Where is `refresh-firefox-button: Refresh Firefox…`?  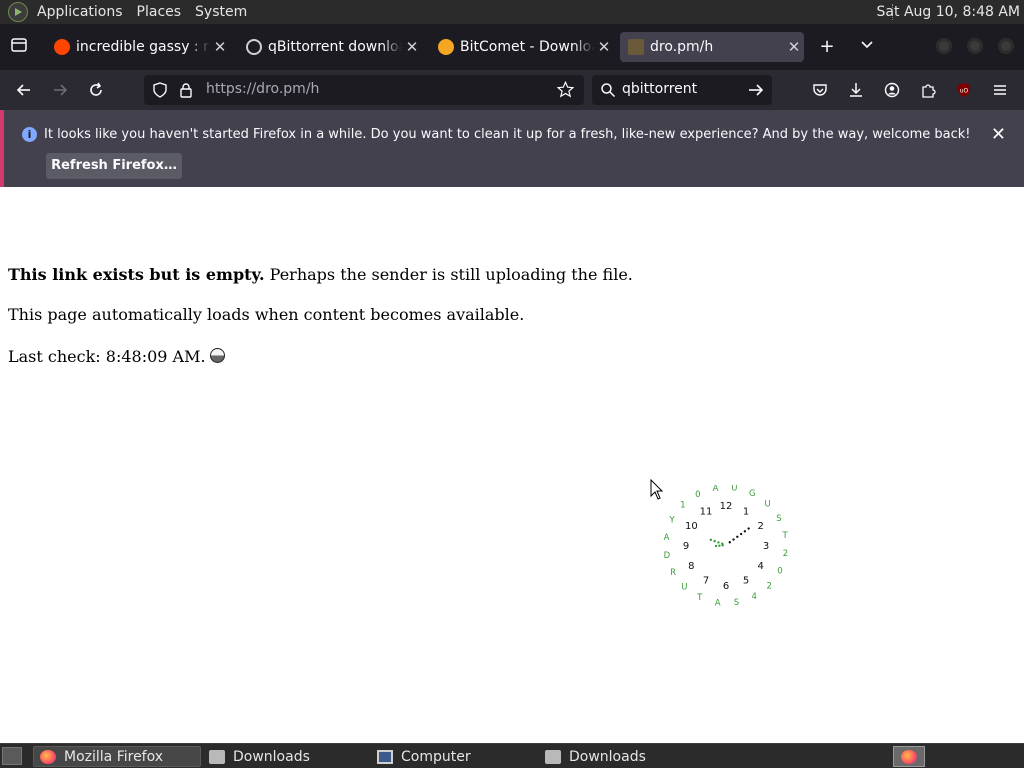
refresh-firefox-button: Refresh Firefox… is located at coordinates (114, 166).